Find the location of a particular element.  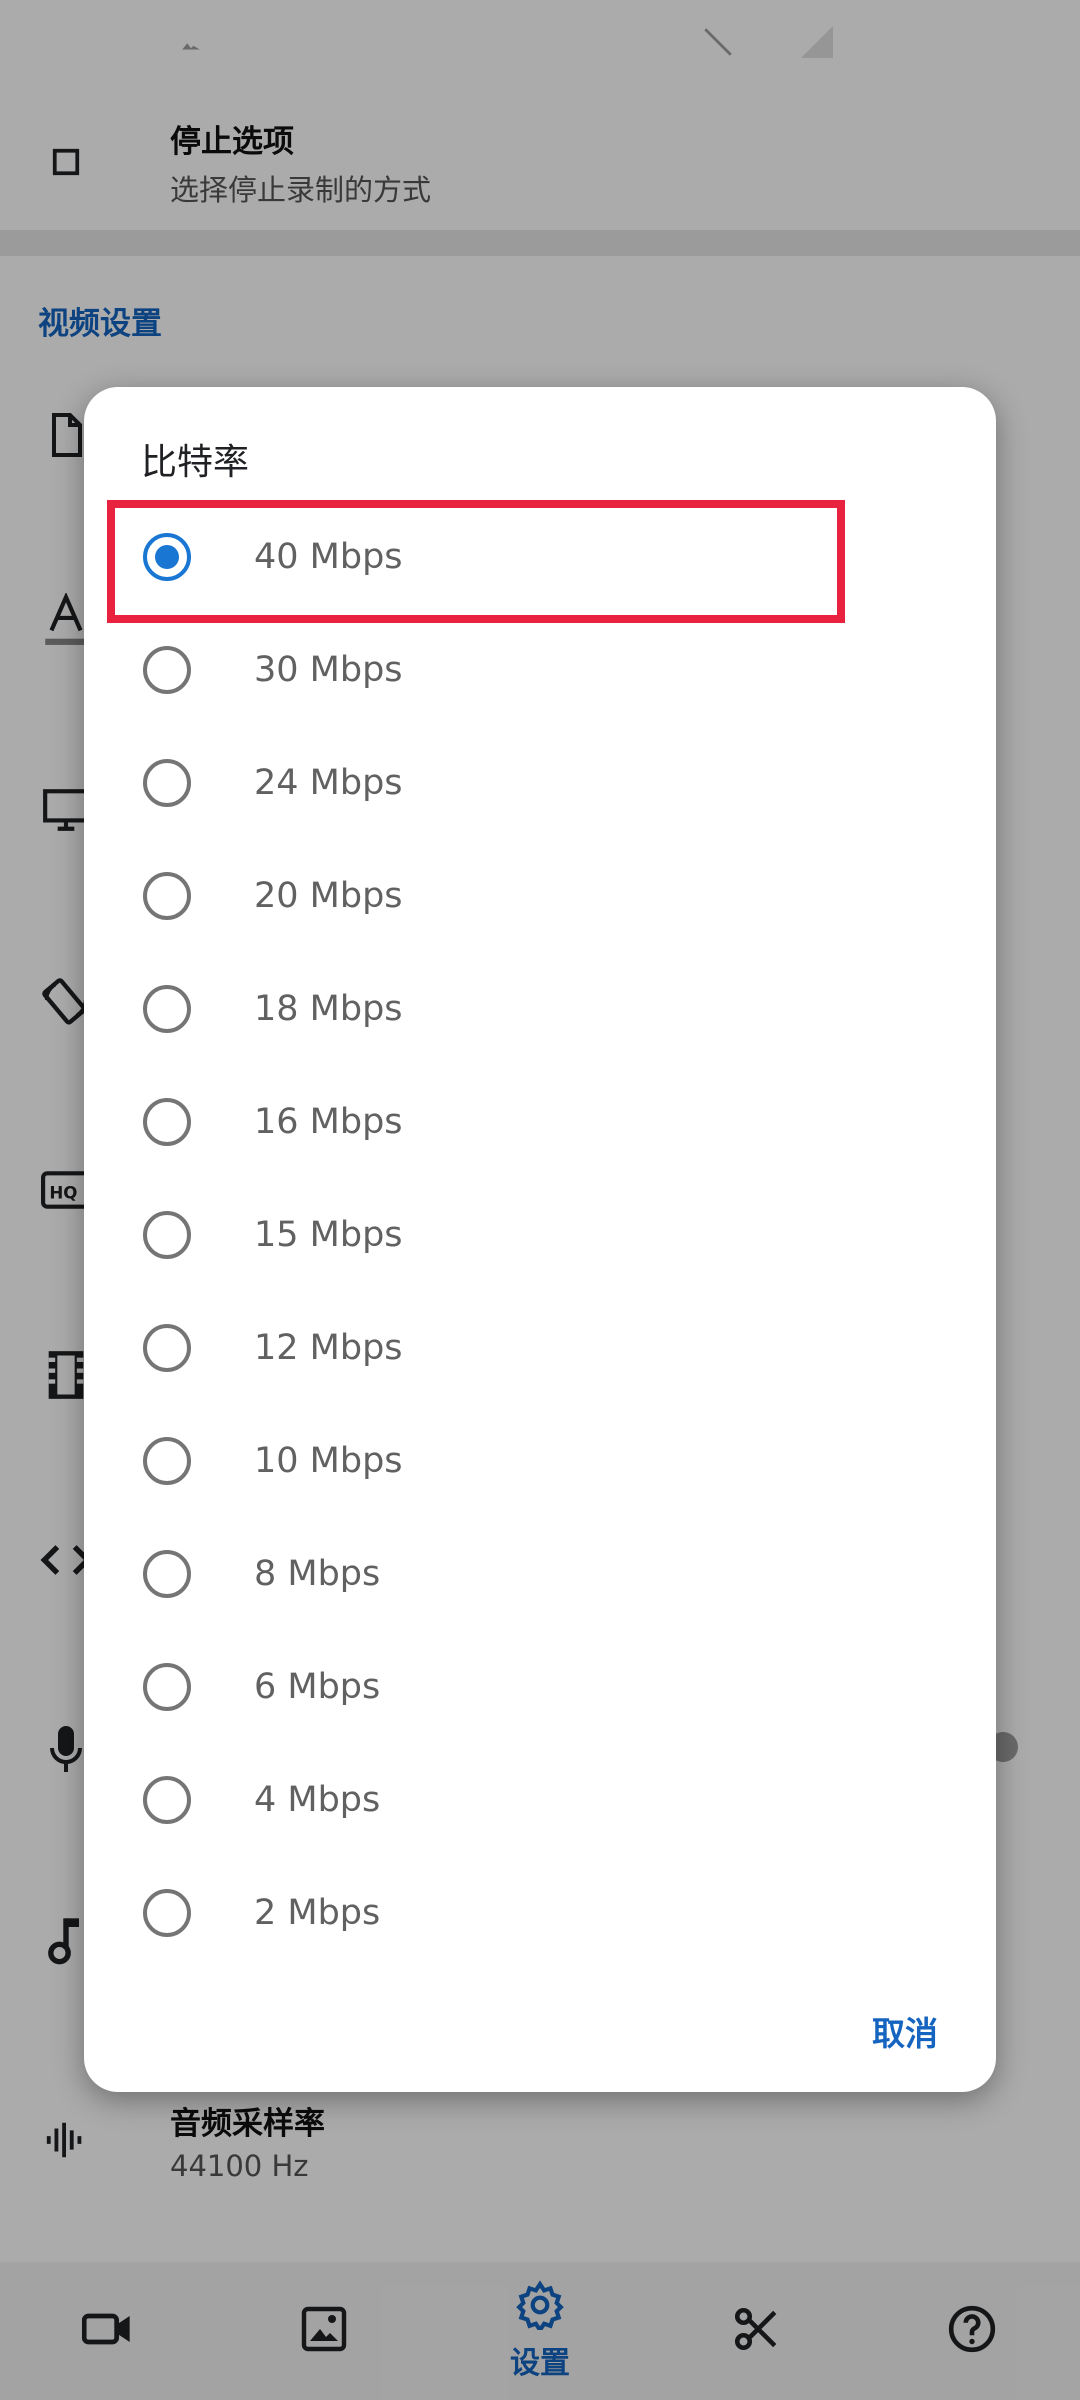

bitrate-option: 30 Mbps is located at coordinates (540, 669).